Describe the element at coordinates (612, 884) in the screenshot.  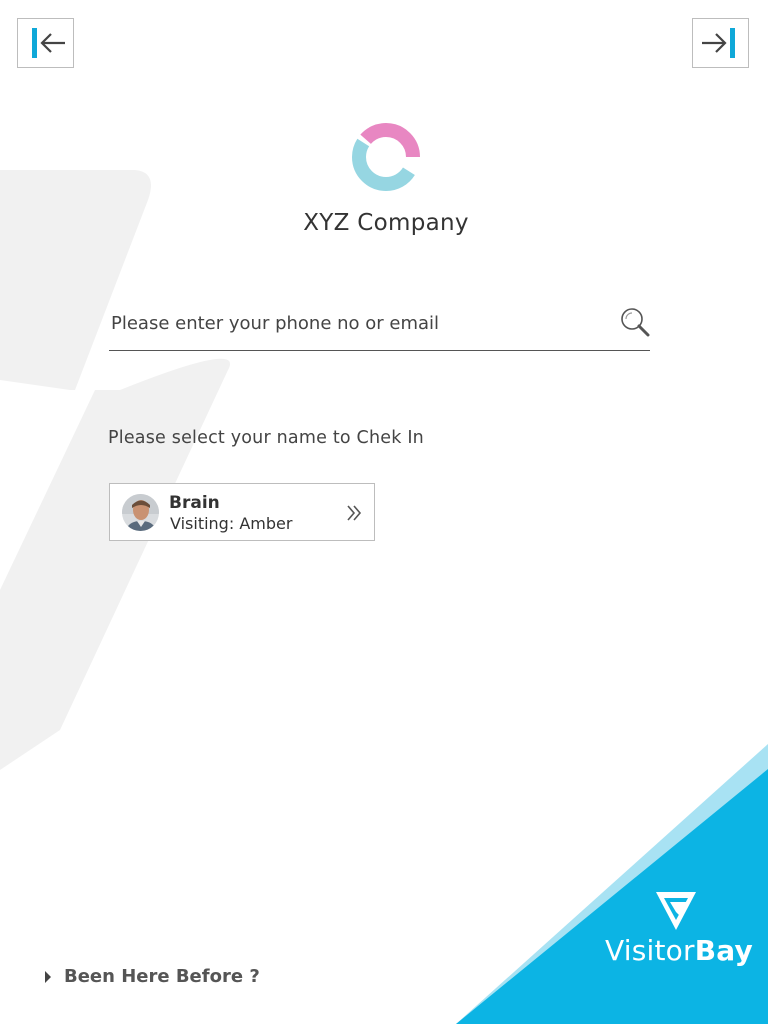
I see `brand-corner-graphic` at that location.